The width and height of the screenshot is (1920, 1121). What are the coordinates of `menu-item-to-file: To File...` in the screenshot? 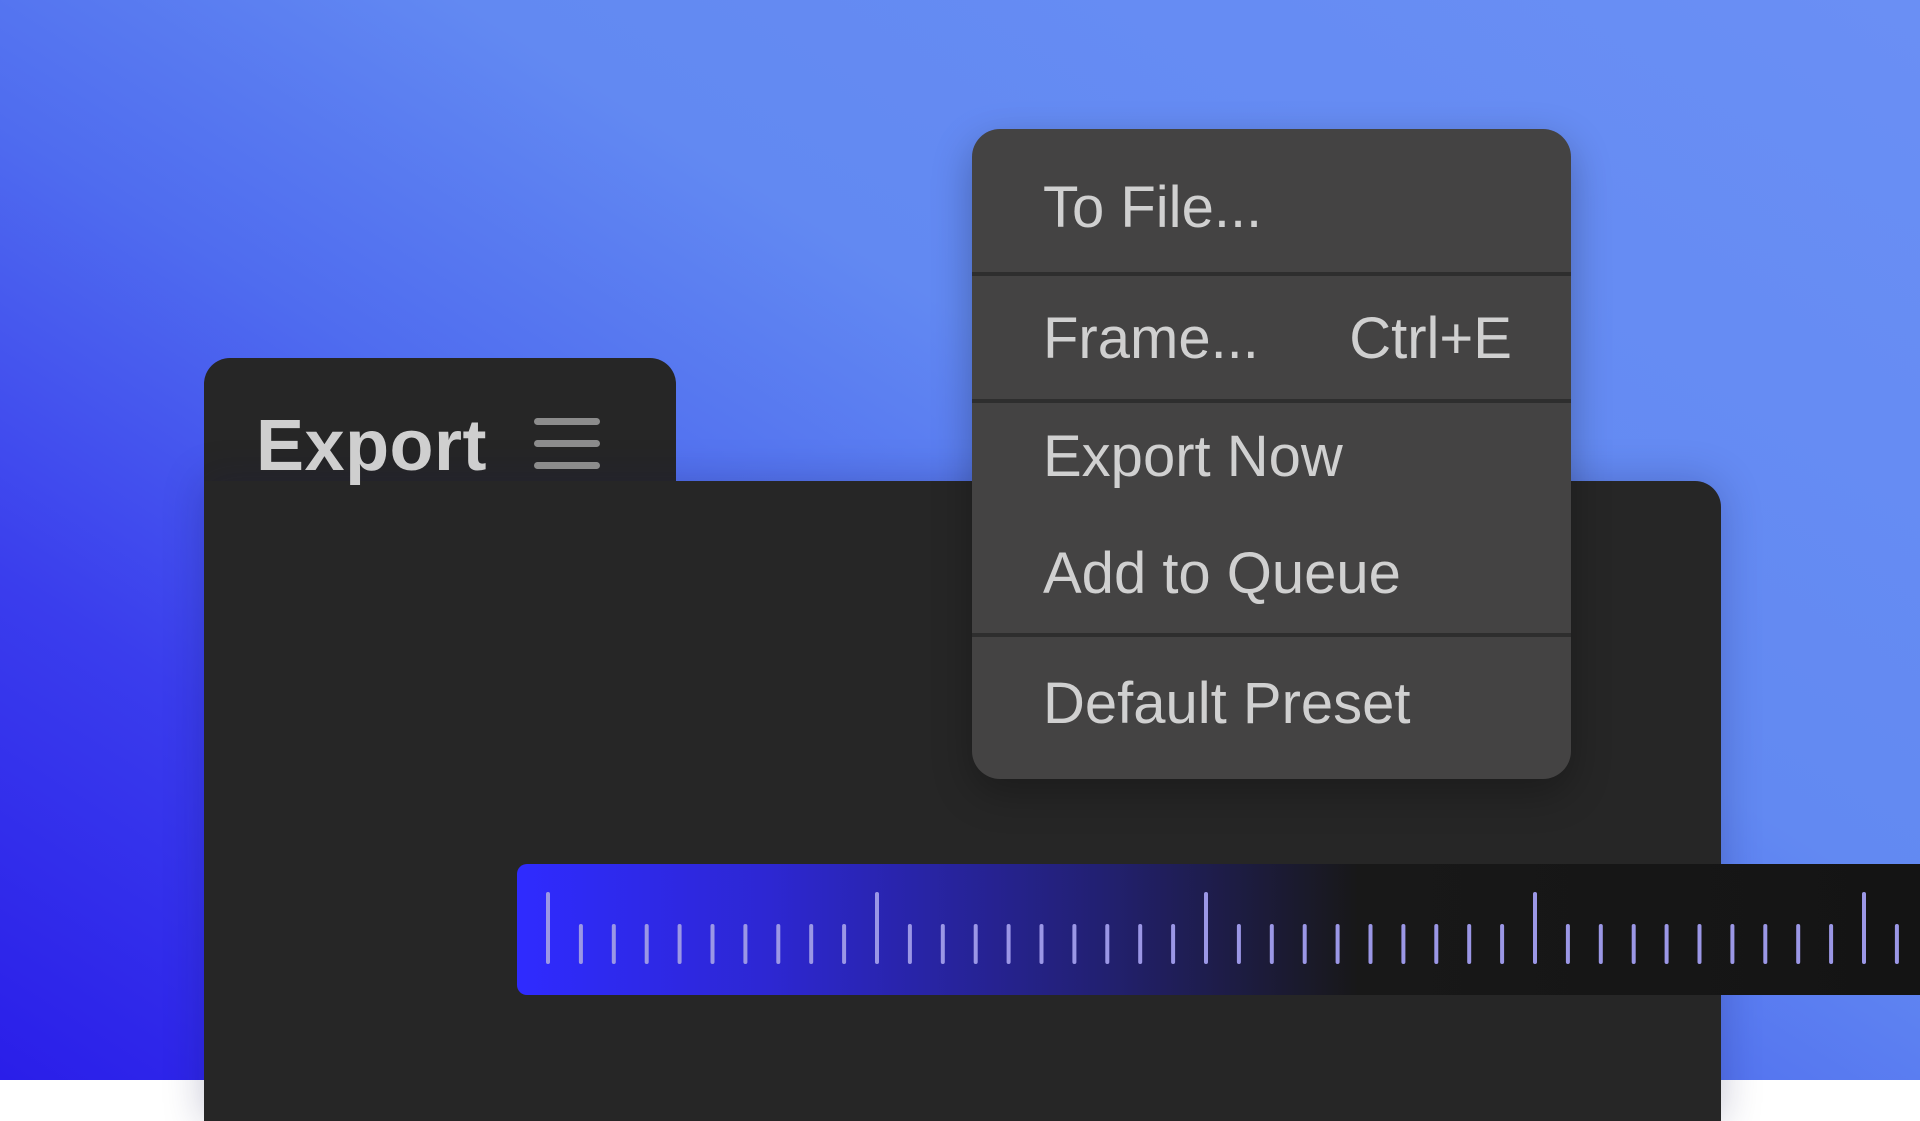 It's located at (1271, 213).